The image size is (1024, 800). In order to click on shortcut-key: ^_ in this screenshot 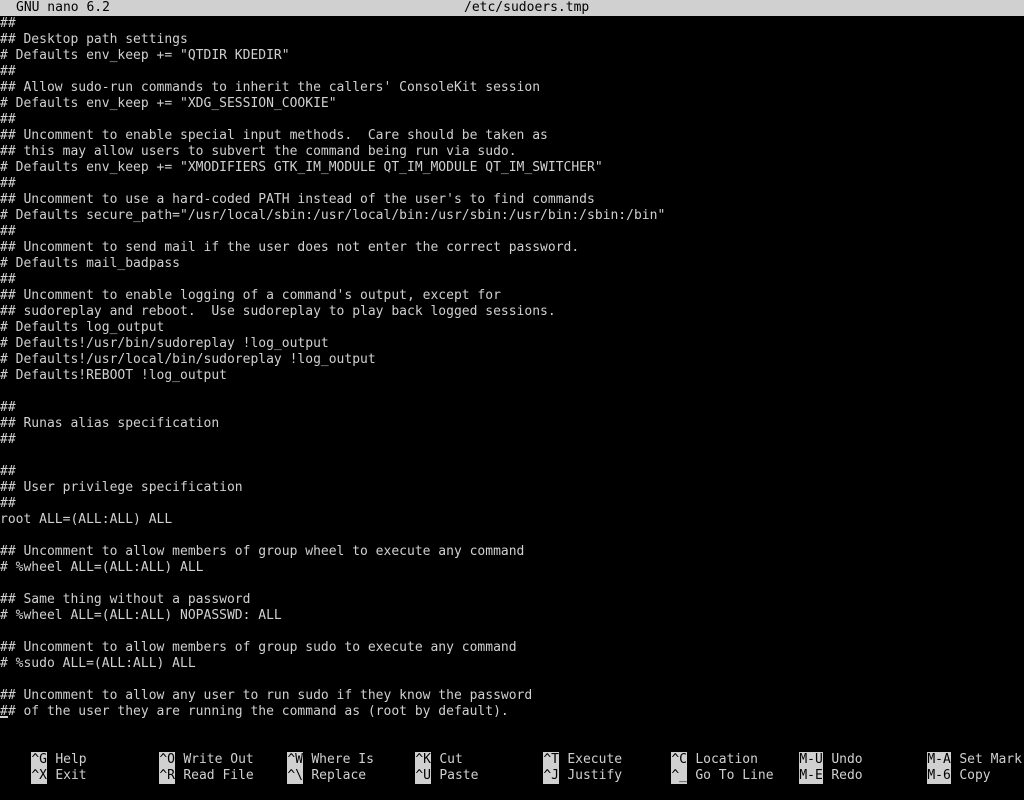, I will do `click(679, 776)`.